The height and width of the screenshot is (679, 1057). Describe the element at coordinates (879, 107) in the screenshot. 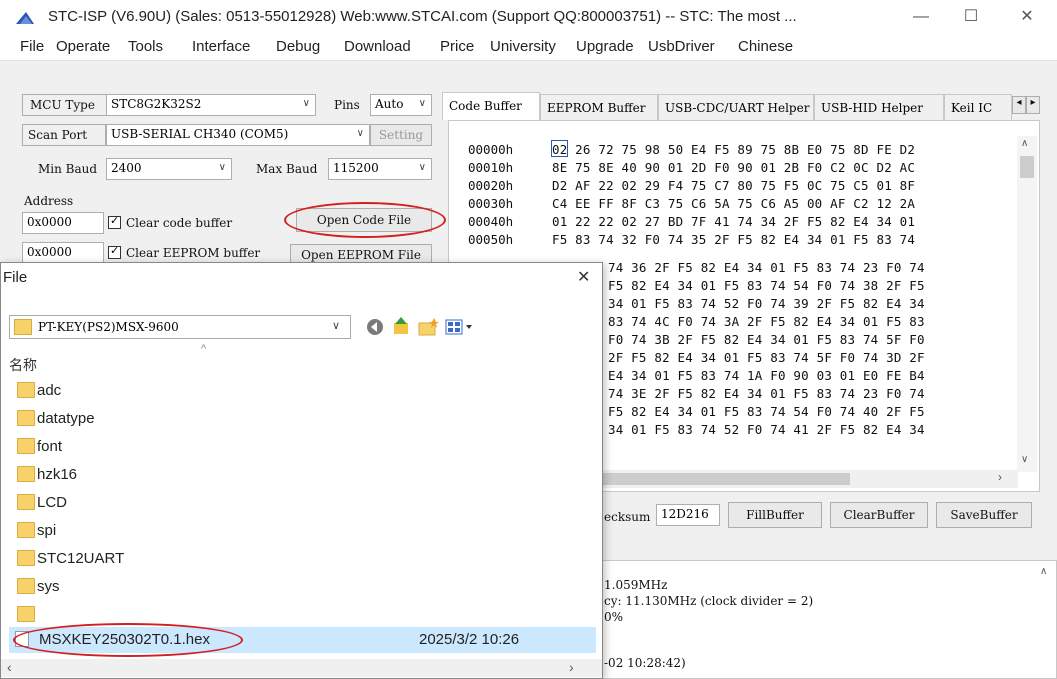

I see `tab-usb-hid-helper: USB-HID Helper` at that location.